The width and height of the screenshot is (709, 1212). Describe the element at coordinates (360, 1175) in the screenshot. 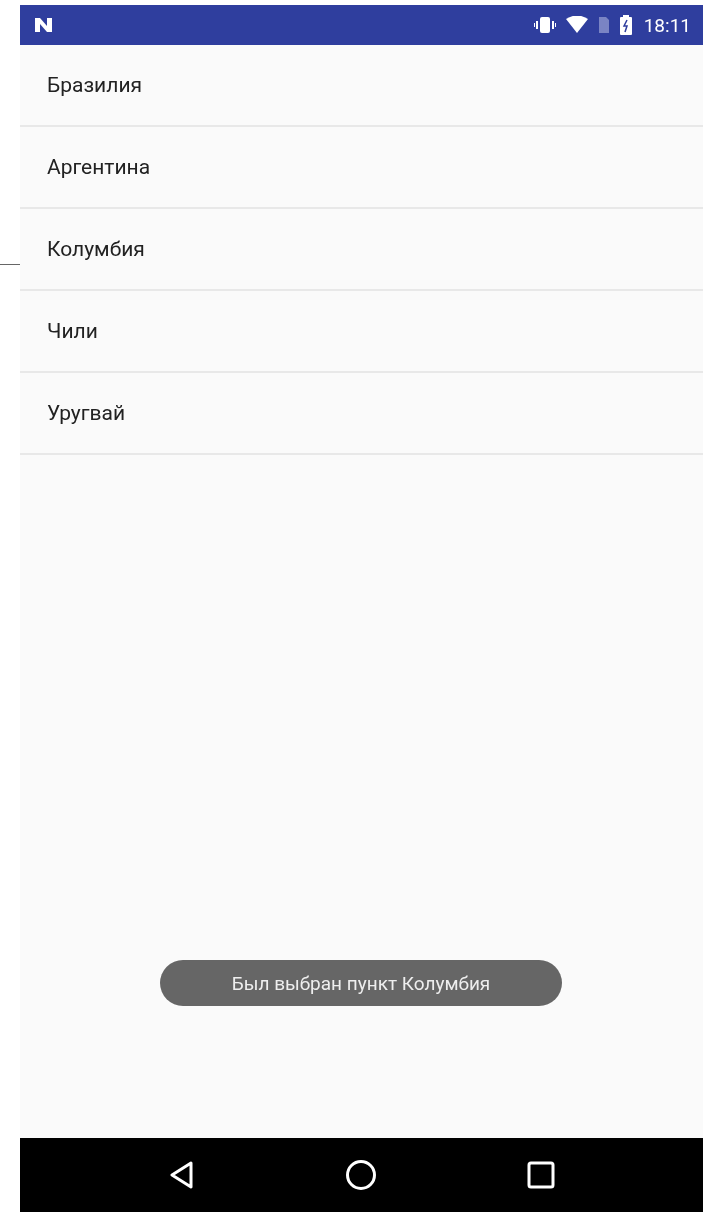

I see `home-icon` at that location.